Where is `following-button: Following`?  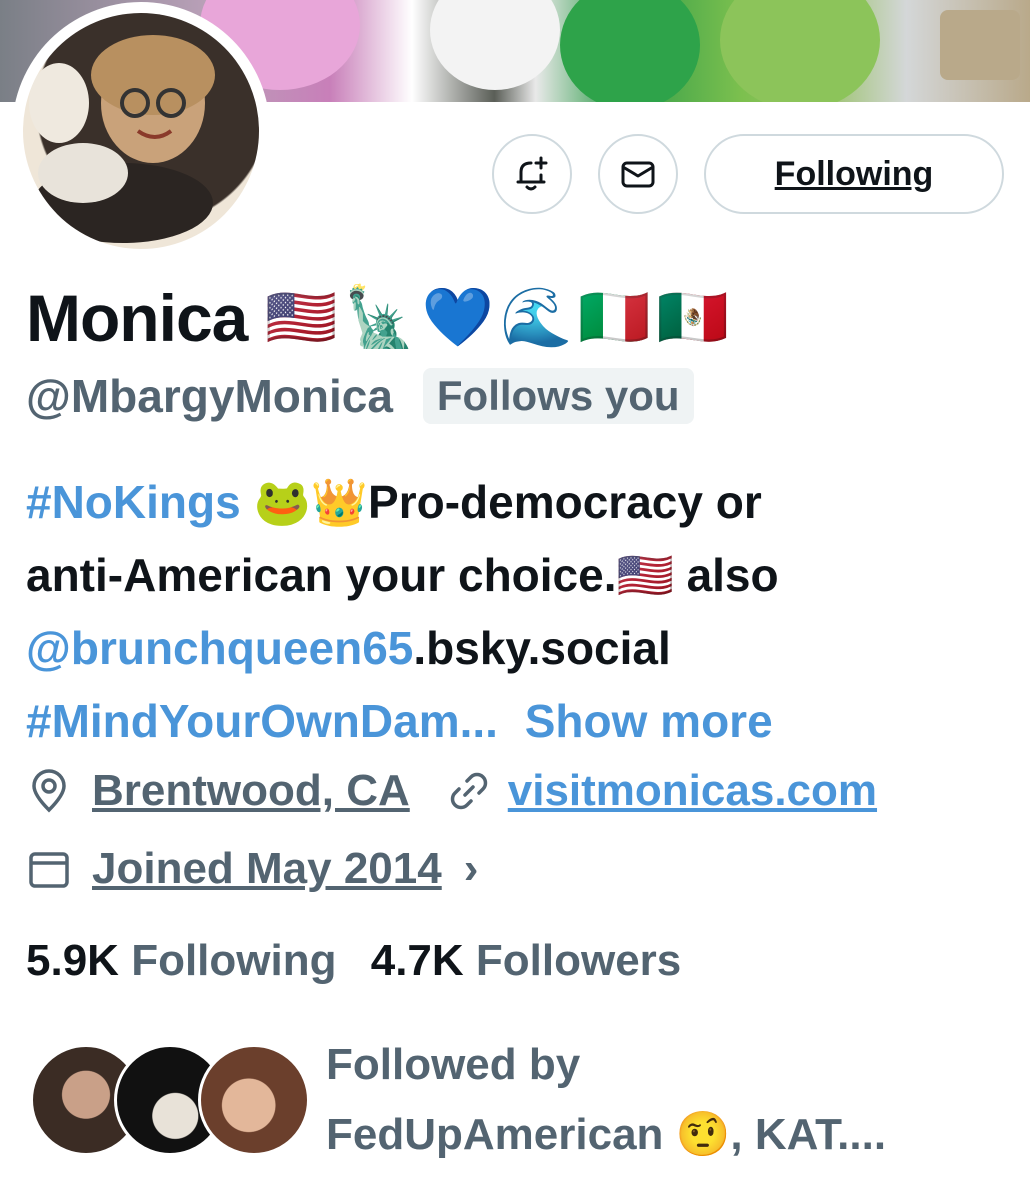 following-button: Following is located at coordinates (854, 174).